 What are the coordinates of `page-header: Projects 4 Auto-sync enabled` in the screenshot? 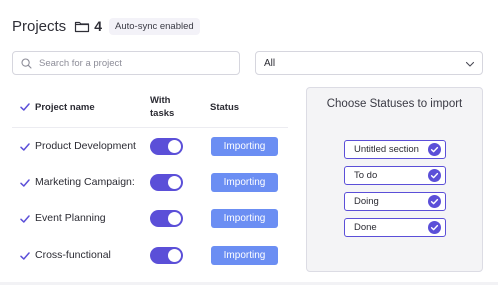 It's located at (106, 26).